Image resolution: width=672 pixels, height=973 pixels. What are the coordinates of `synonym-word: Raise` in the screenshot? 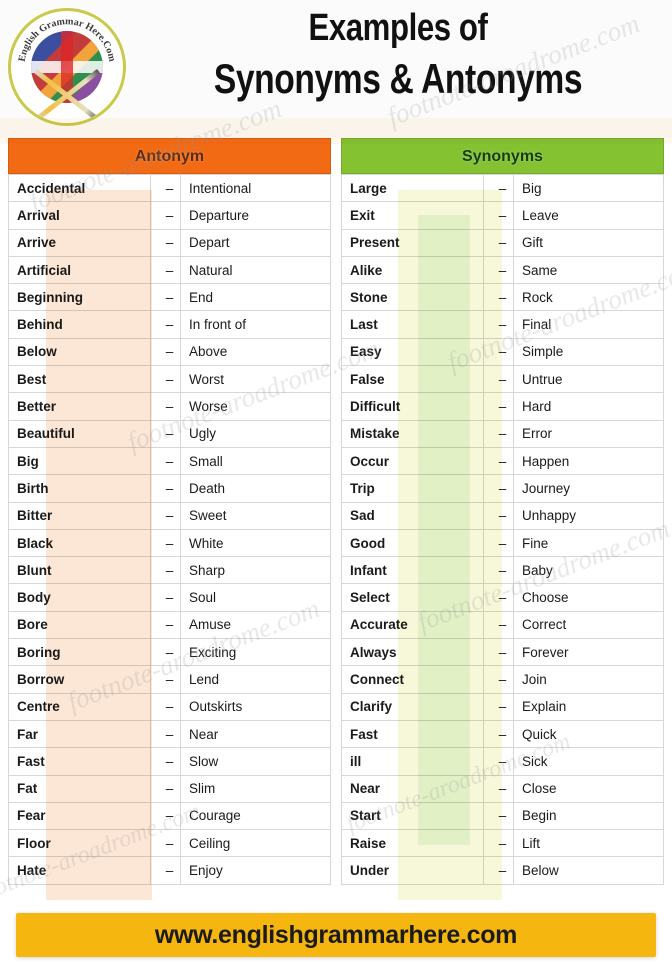 It's located at (412, 843).